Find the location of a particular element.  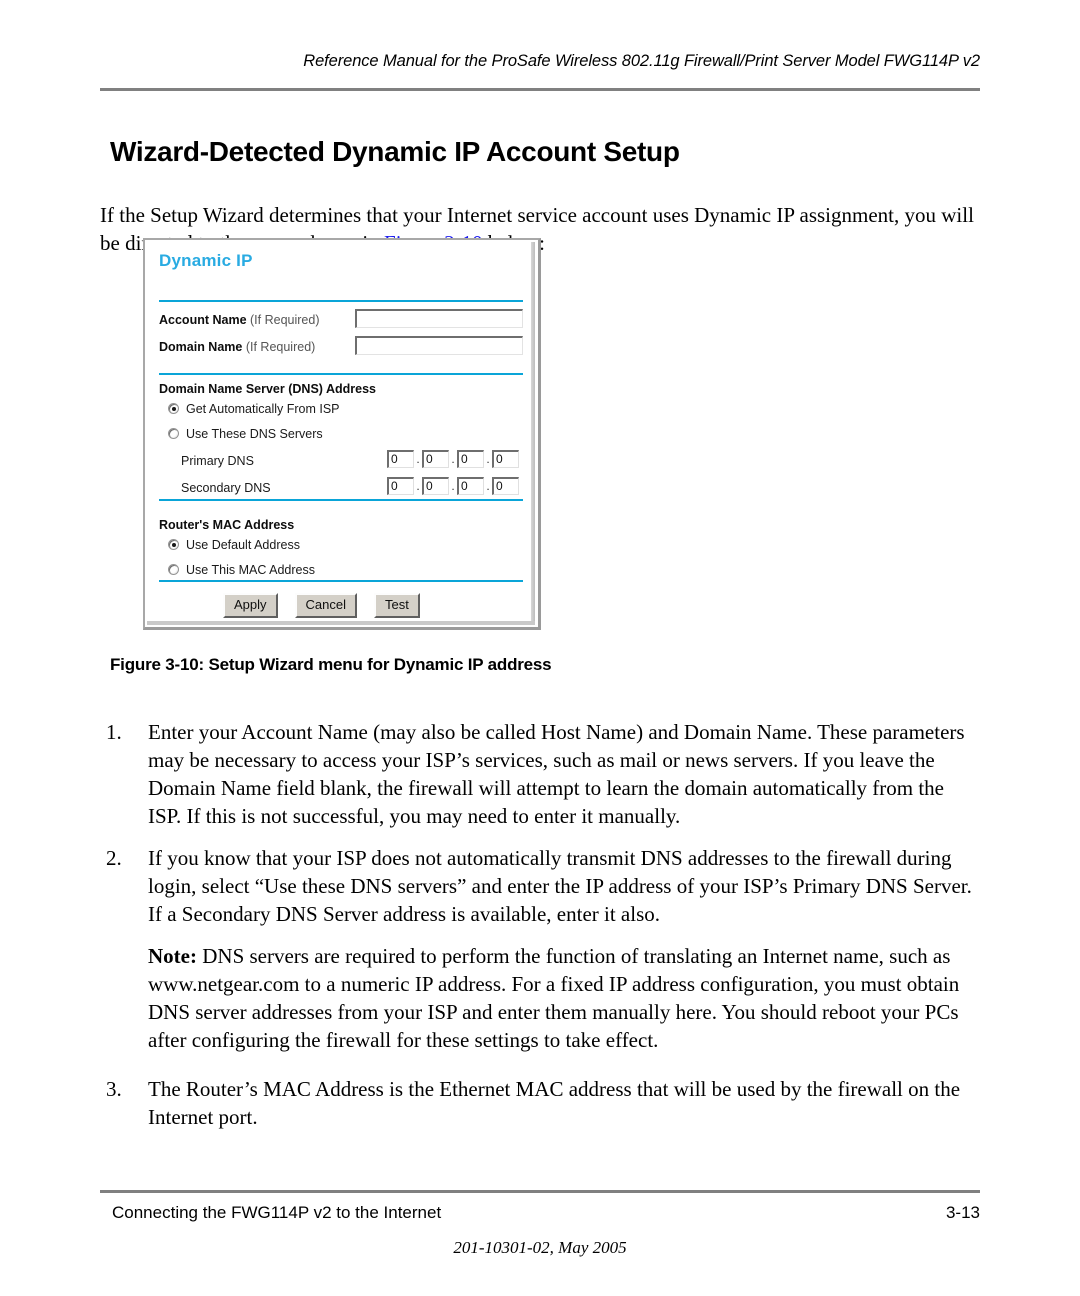

dns-manual-radio-row: Use These DNS Servers is located at coordinates (245, 434).